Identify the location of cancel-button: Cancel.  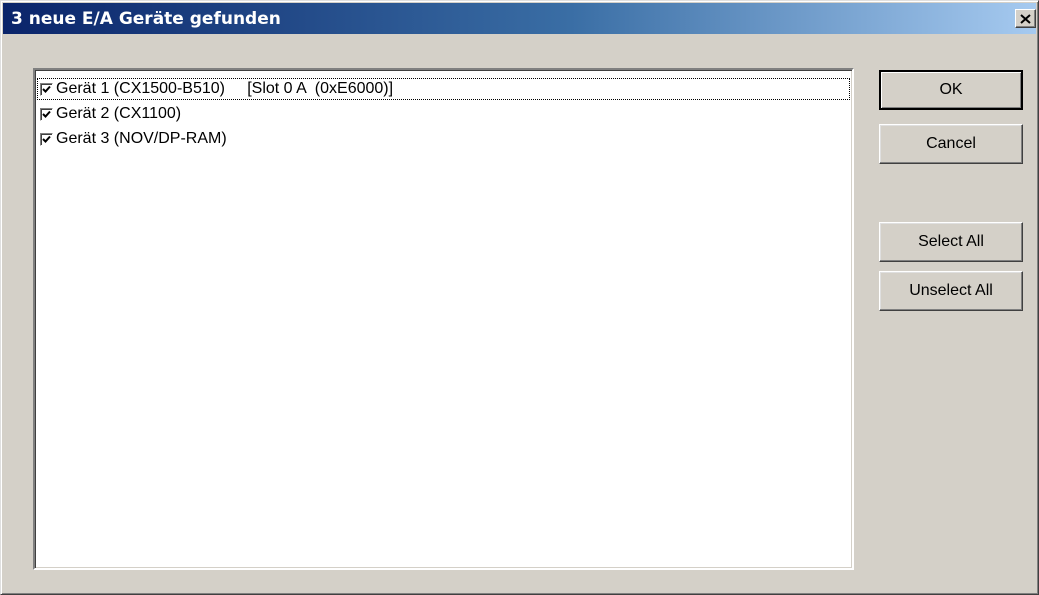
(951, 144).